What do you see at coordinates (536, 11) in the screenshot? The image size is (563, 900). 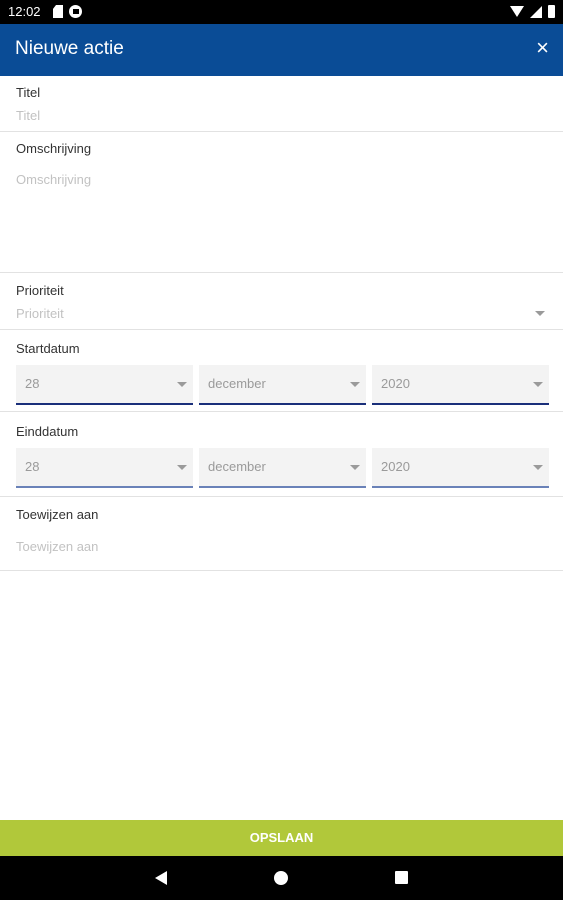 I see `signal-icon` at bounding box center [536, 11].